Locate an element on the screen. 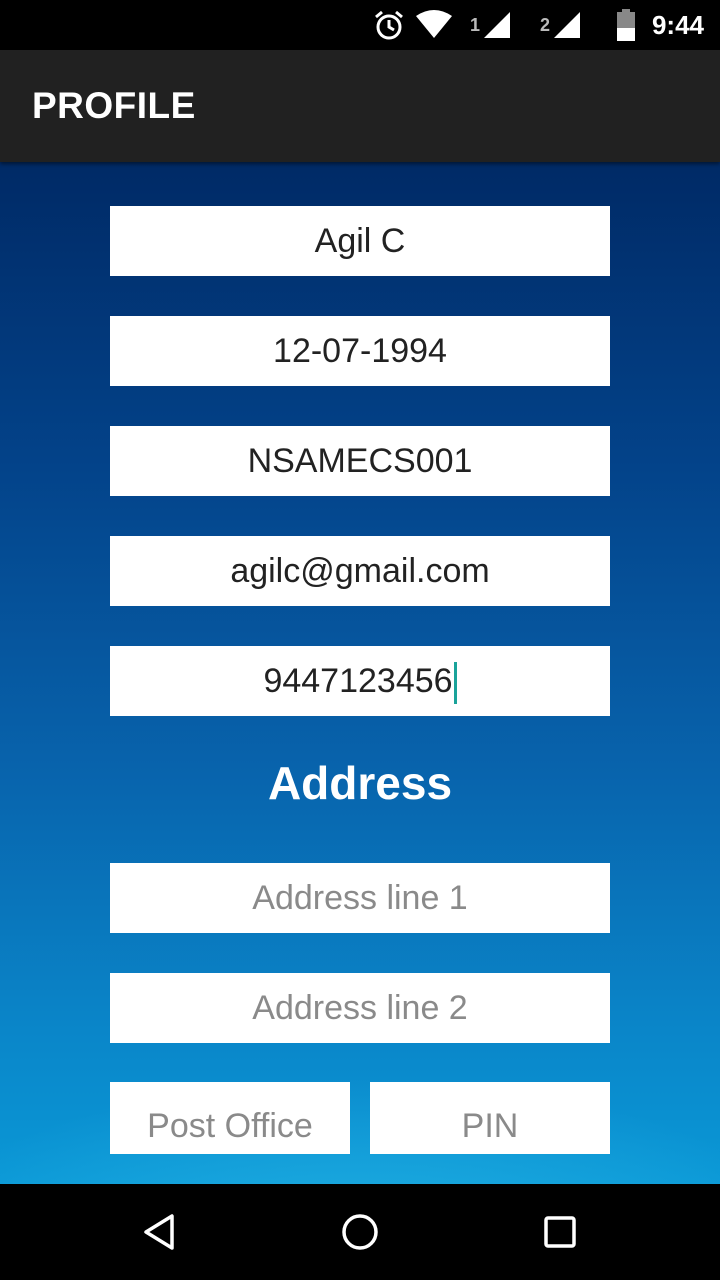  recents-icon is located at coordinates (560, 1232).